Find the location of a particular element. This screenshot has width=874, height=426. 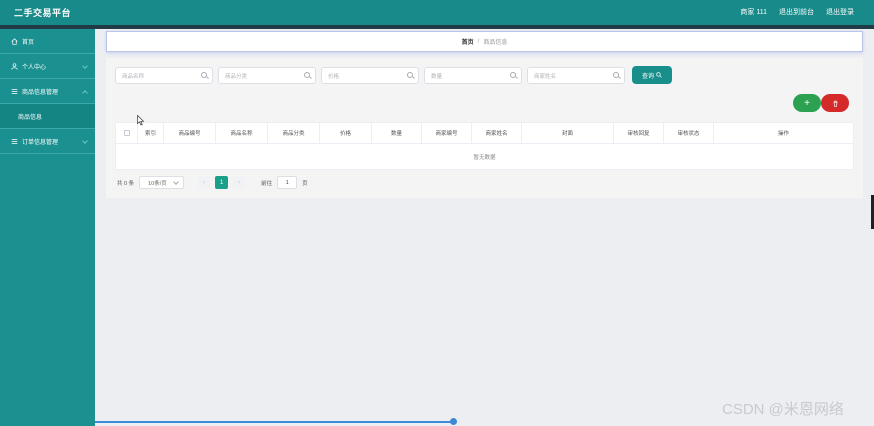

page-size-select: 10条/页 is located at coordinates (162, 182).